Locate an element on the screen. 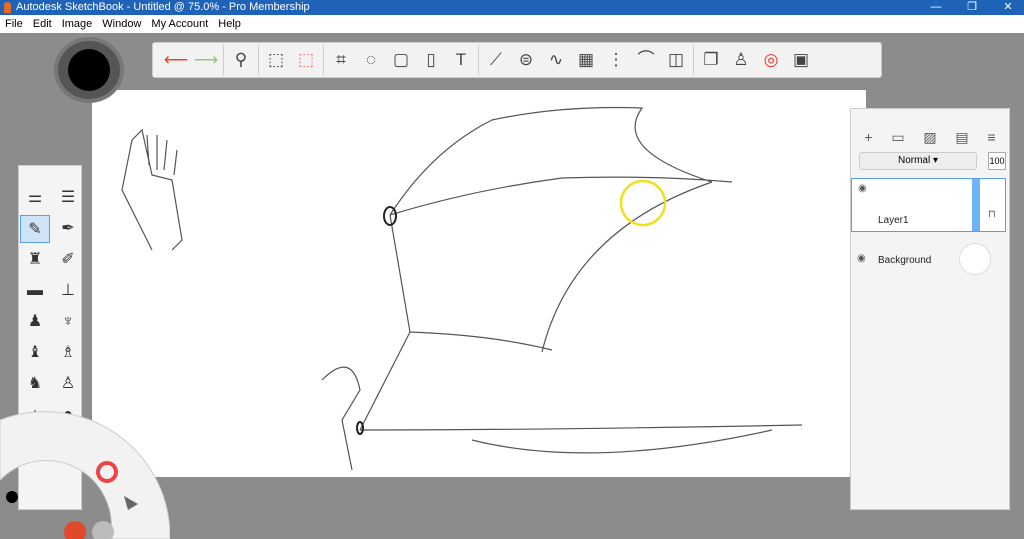 This screenshot has width=1024, height=539. copy-icon: ❐ is located at coordinates (711, 60).